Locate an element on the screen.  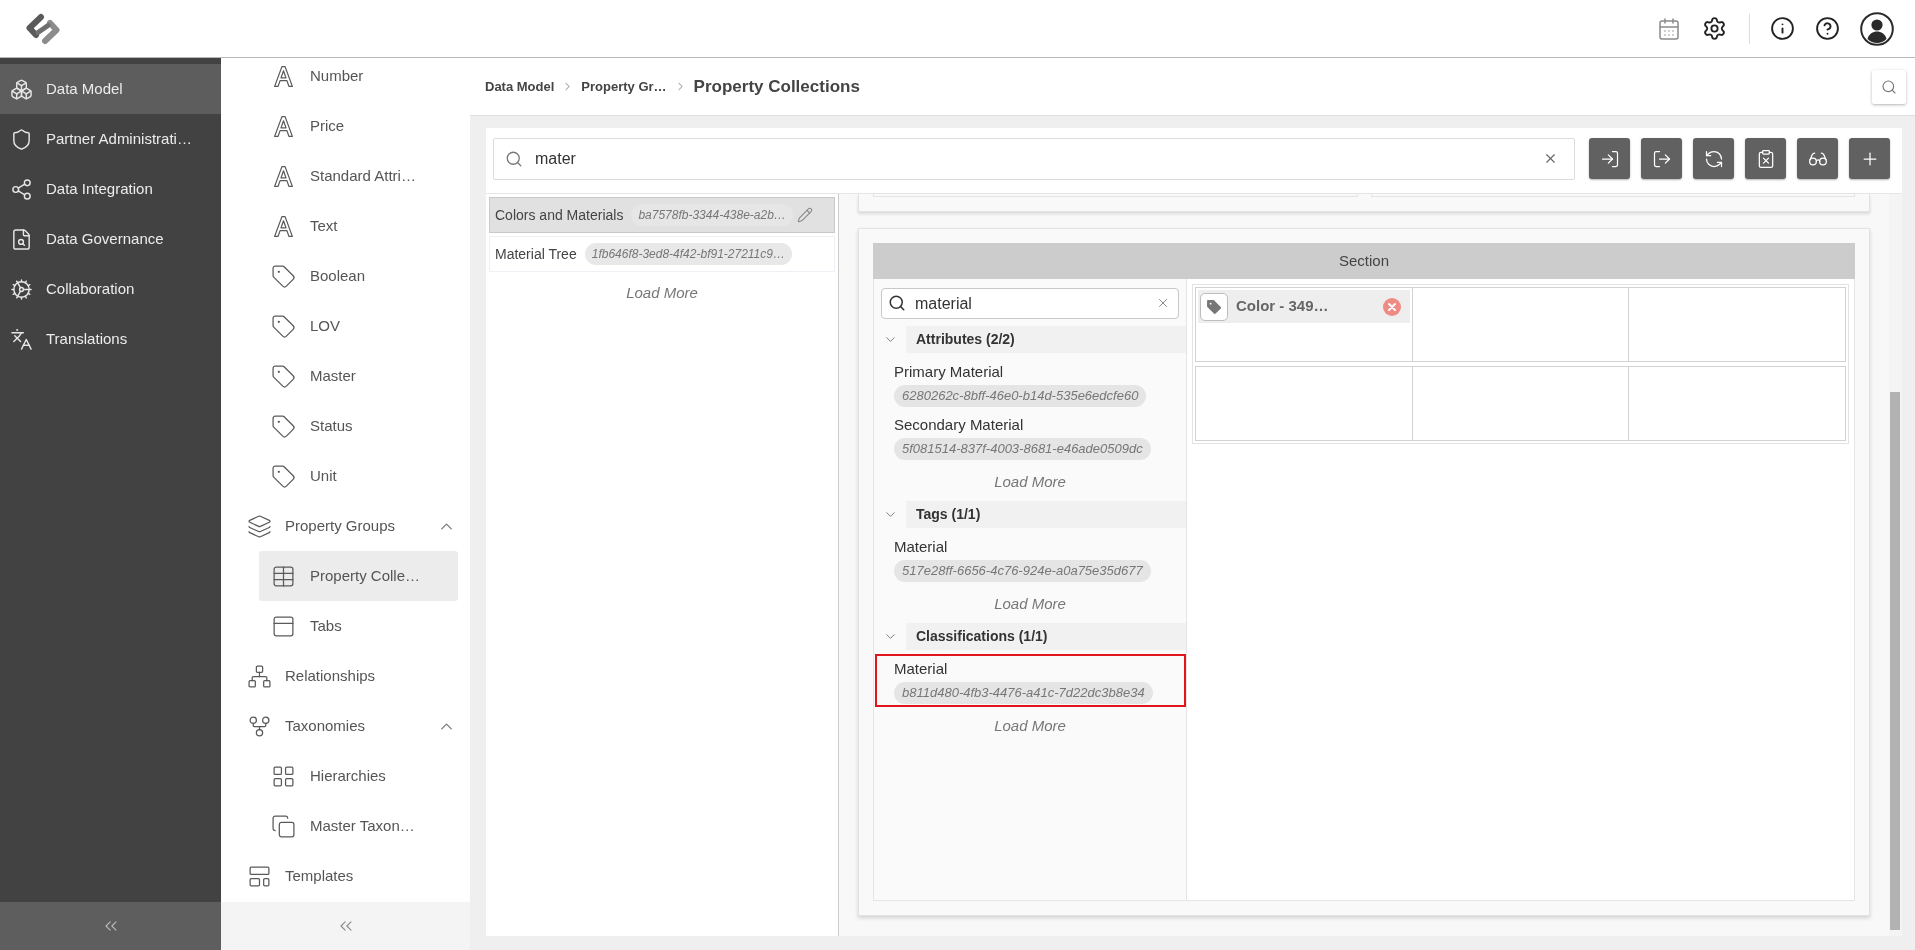
subnav-item: Unit is located at coordinates (358, 476).